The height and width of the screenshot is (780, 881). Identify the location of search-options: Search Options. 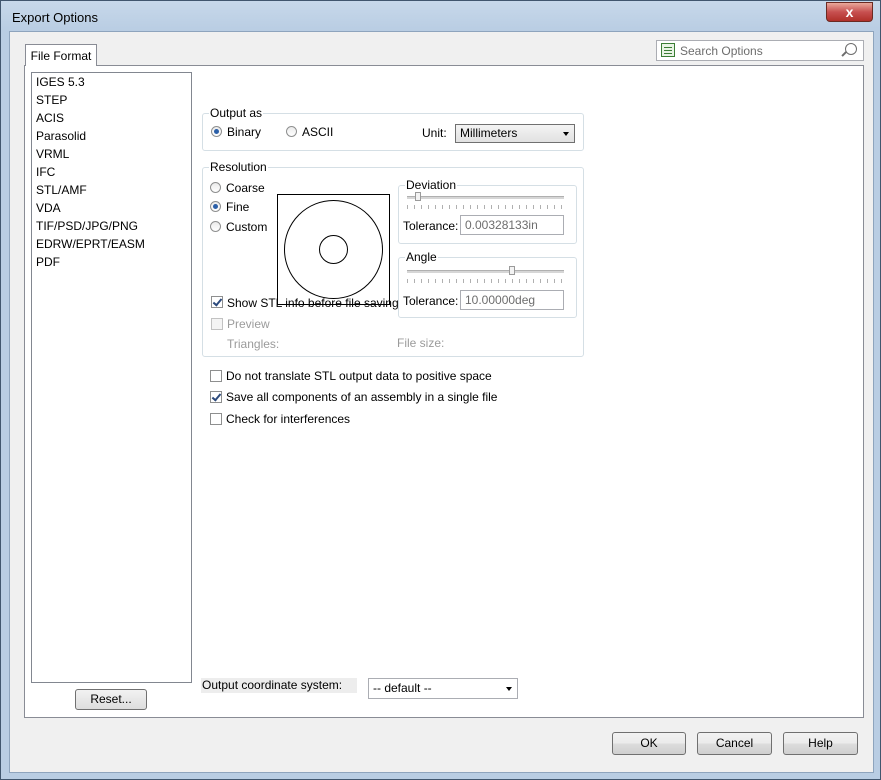
(760, 50).